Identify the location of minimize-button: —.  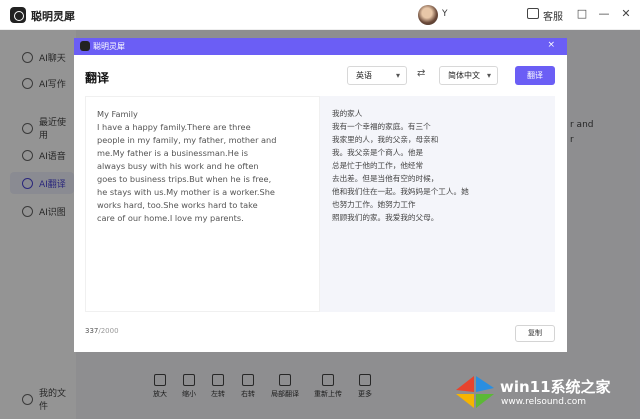
(604, 14).